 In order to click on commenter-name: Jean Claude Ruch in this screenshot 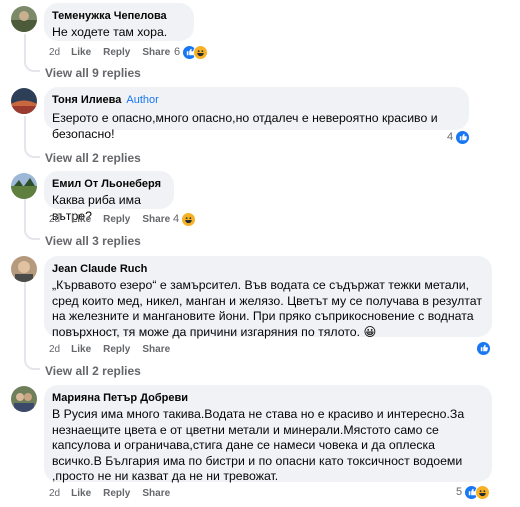, I will do `click(267, 269)`.